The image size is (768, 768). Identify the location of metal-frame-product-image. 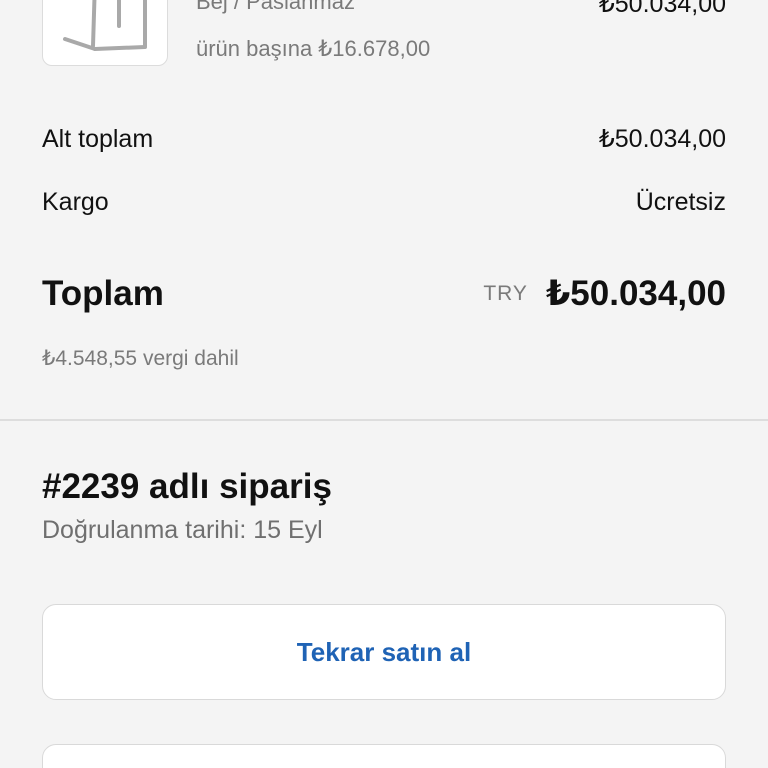
(105, 25).